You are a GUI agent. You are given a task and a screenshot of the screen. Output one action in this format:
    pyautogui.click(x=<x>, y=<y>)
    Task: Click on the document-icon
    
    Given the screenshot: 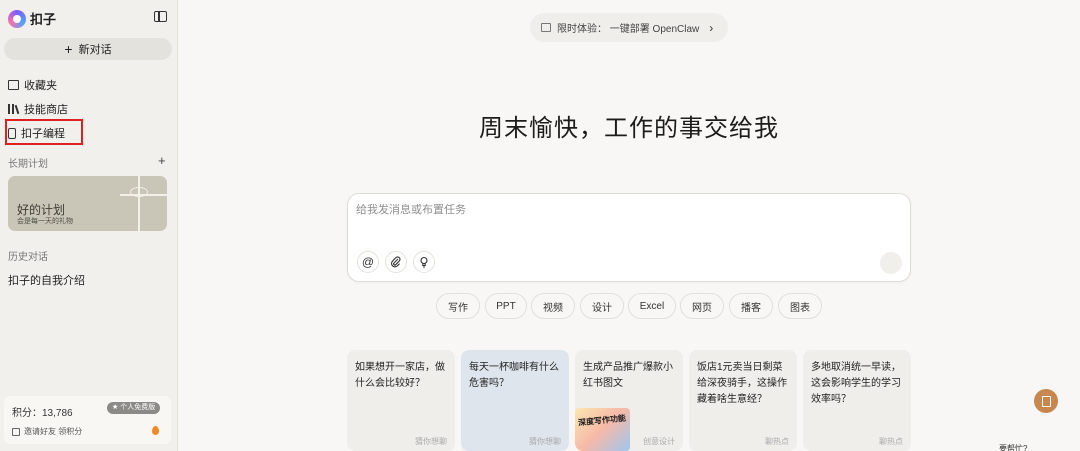 What is the action you would take?
    pyautogui.click(x=1046, y=401)
    